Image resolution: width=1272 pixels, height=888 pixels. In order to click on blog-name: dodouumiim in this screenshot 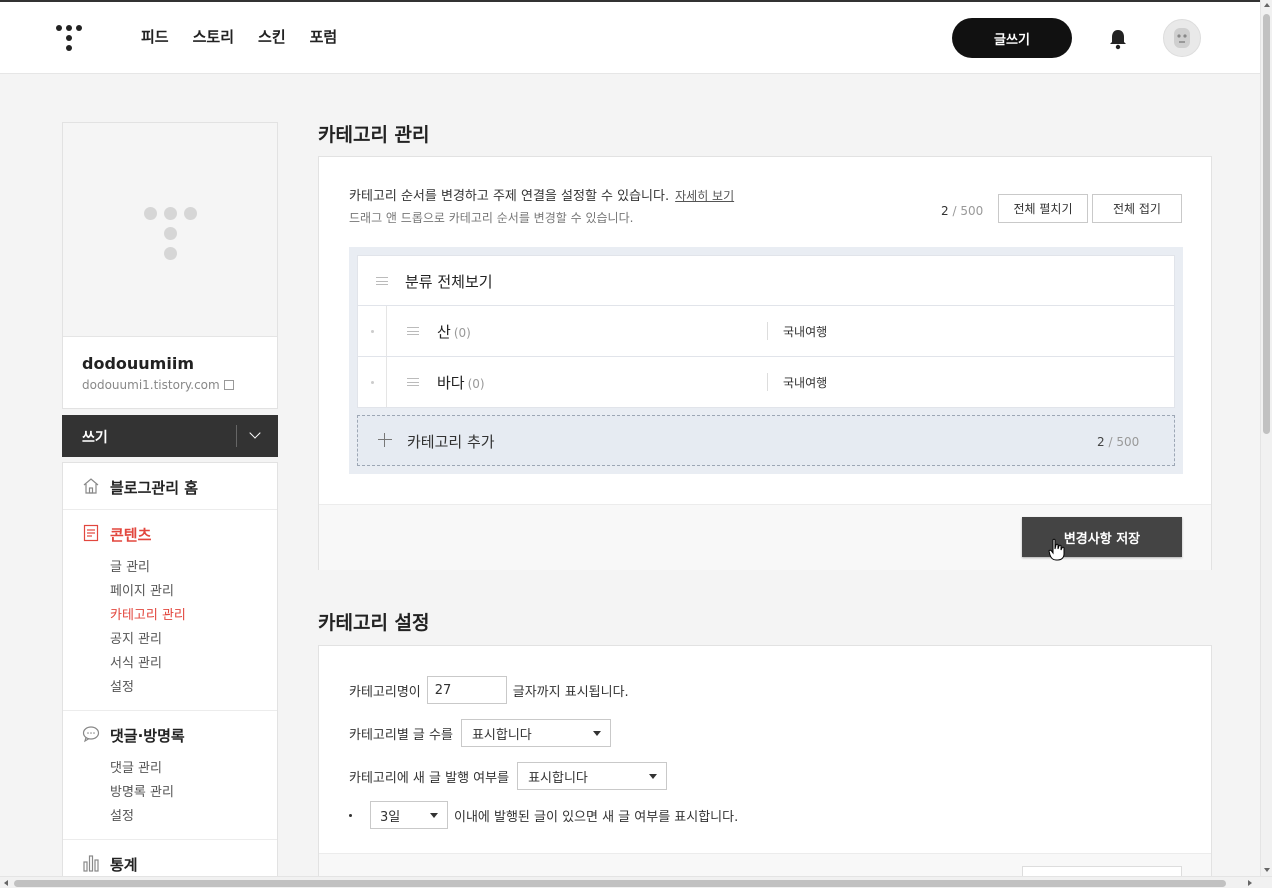, I will do `click(138, 363)`.